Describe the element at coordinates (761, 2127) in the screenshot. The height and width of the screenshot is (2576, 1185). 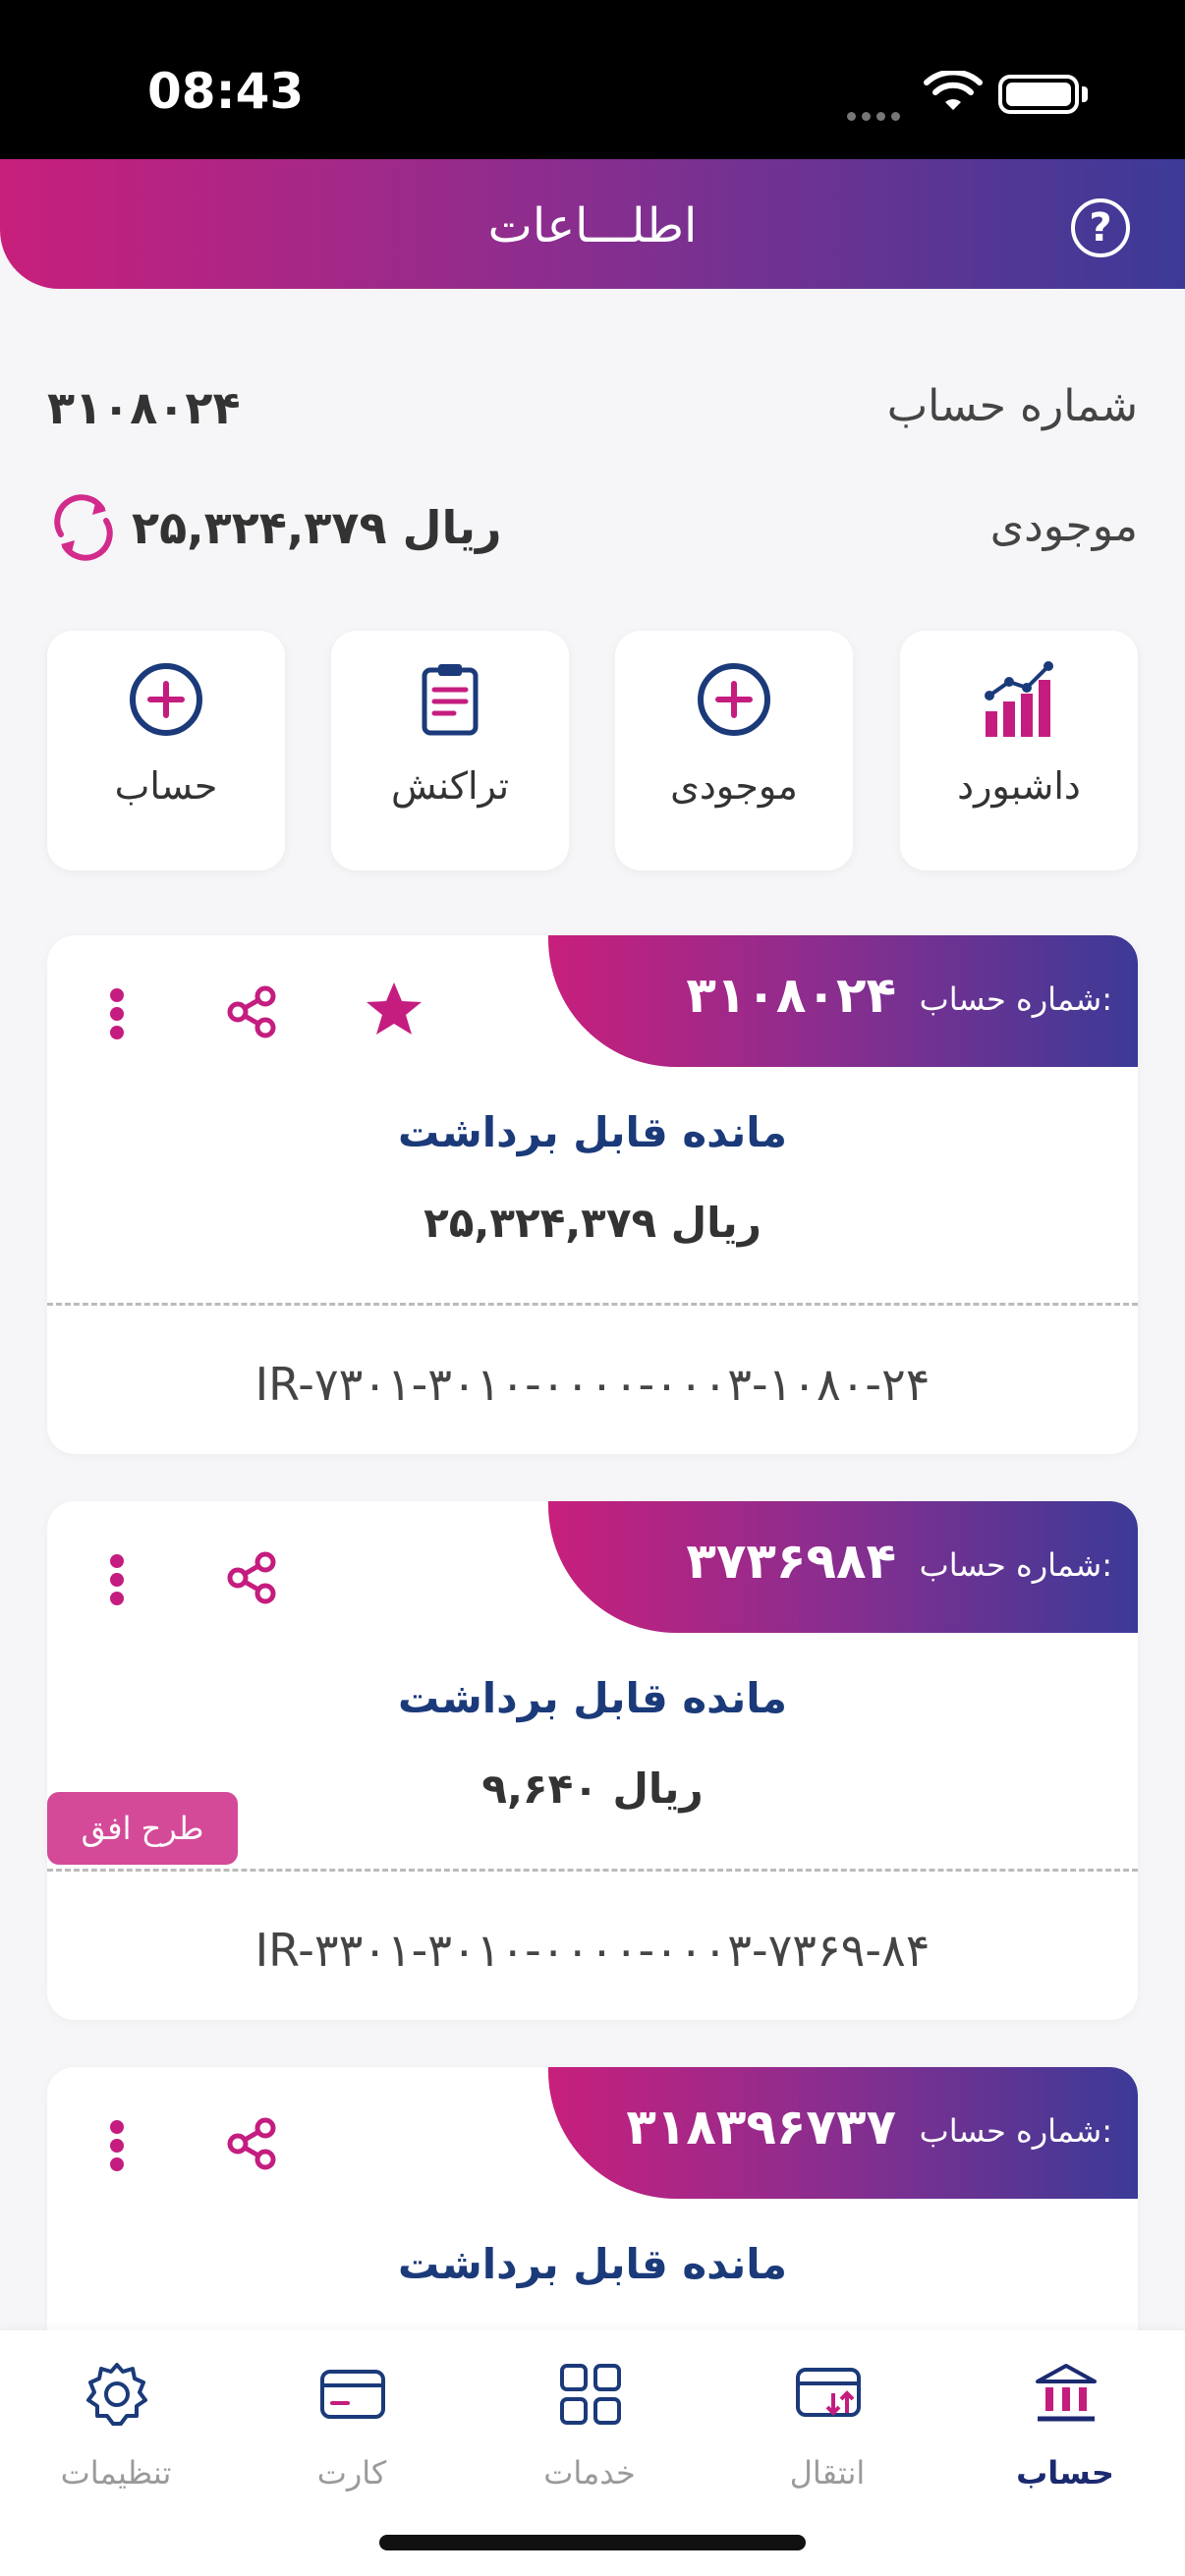
I see `card-account-number: ۳۱۸۳۹۶۷۳۷` at that location.